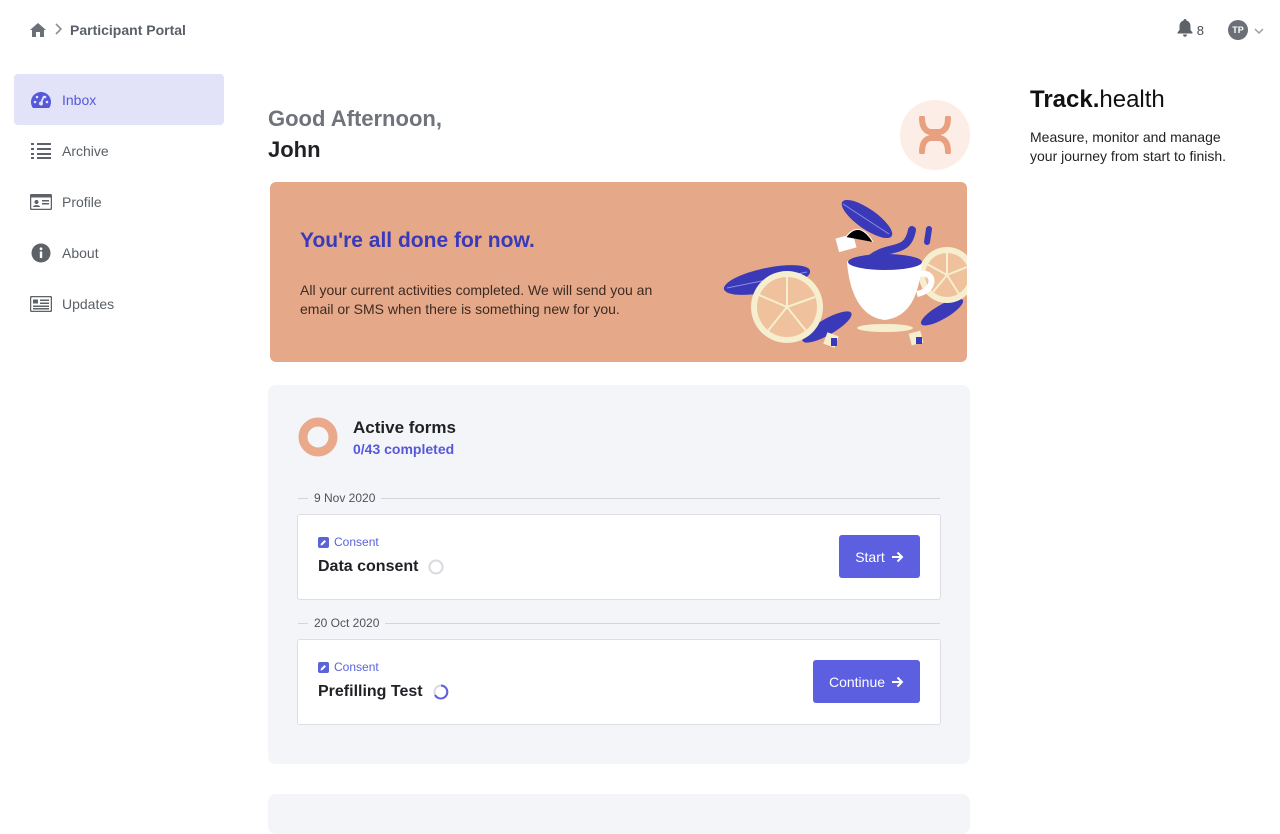 Image resolution: width=1280 pixels, height=834 pixels. Describe the element at coordinates (345, 498) in the screenshot. I see `date-label: 9 Nov 2020` at that location.